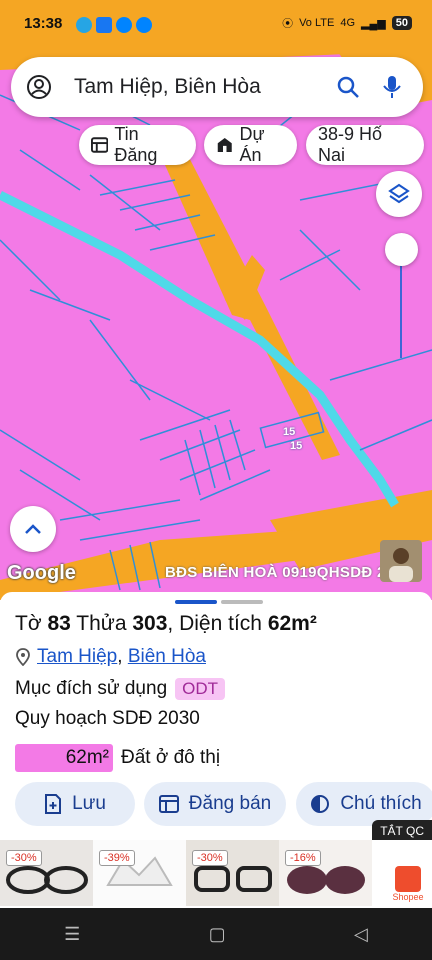 This screenshot has height=960, width=432. I want to click on zone-swatch: 62m², so click(64, 758).